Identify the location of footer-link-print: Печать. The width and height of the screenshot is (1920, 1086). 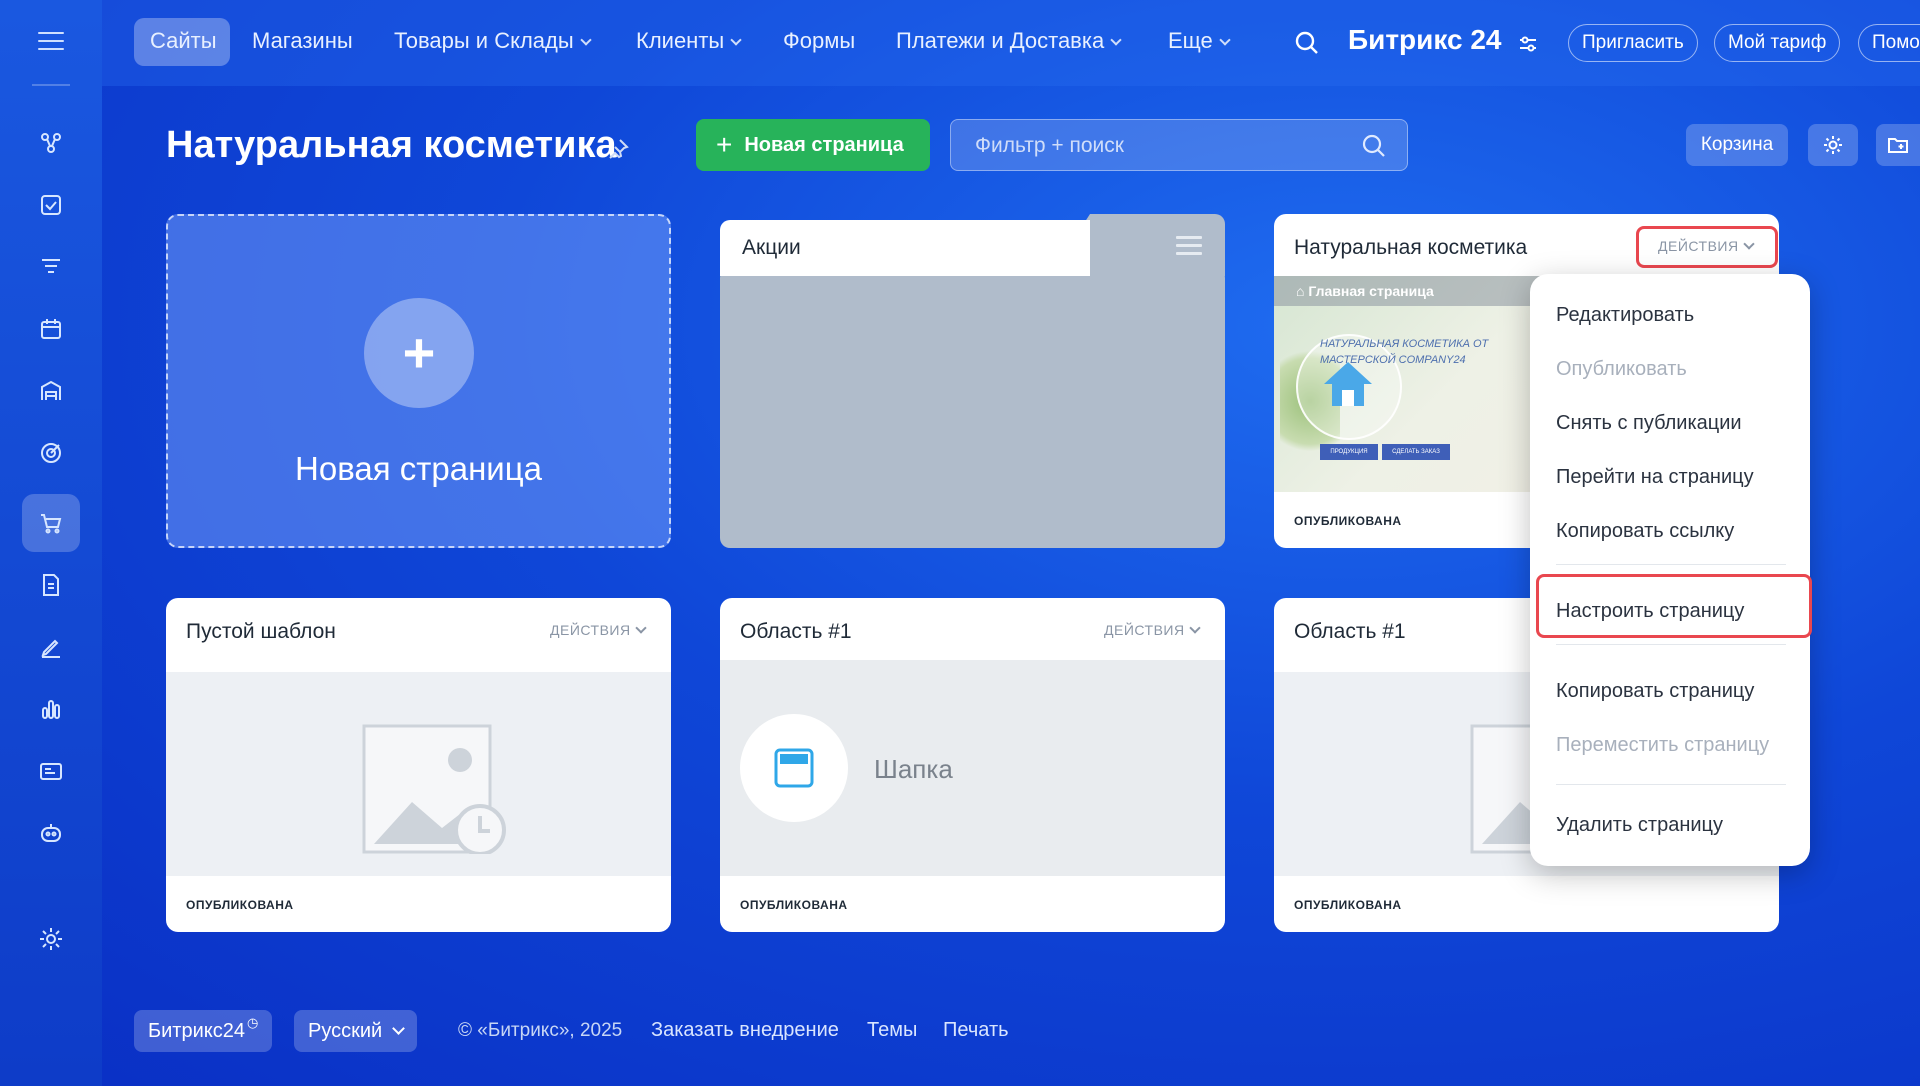
(976, 1030).